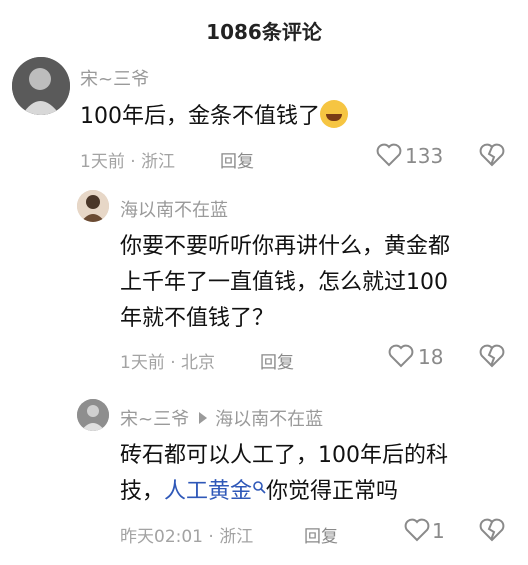  What do you see at coordinates (285, 282) in the screenshot?
I see `comment-text: 你要不要听听你再讲什么，黄金都 上千年了一直值钱，怎么就过100 年就不值钱了？` at bounding box center [285, 282].